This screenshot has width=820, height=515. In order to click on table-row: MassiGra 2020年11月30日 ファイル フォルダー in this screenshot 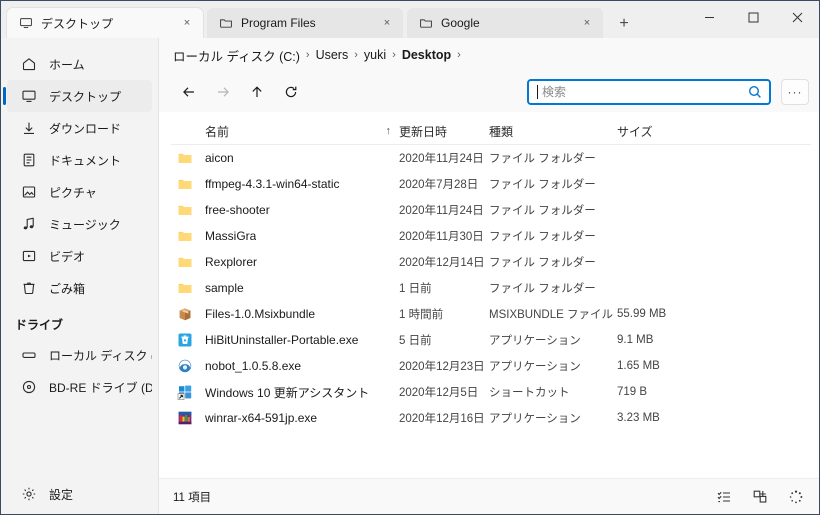, I will do `click(491, 236)`.